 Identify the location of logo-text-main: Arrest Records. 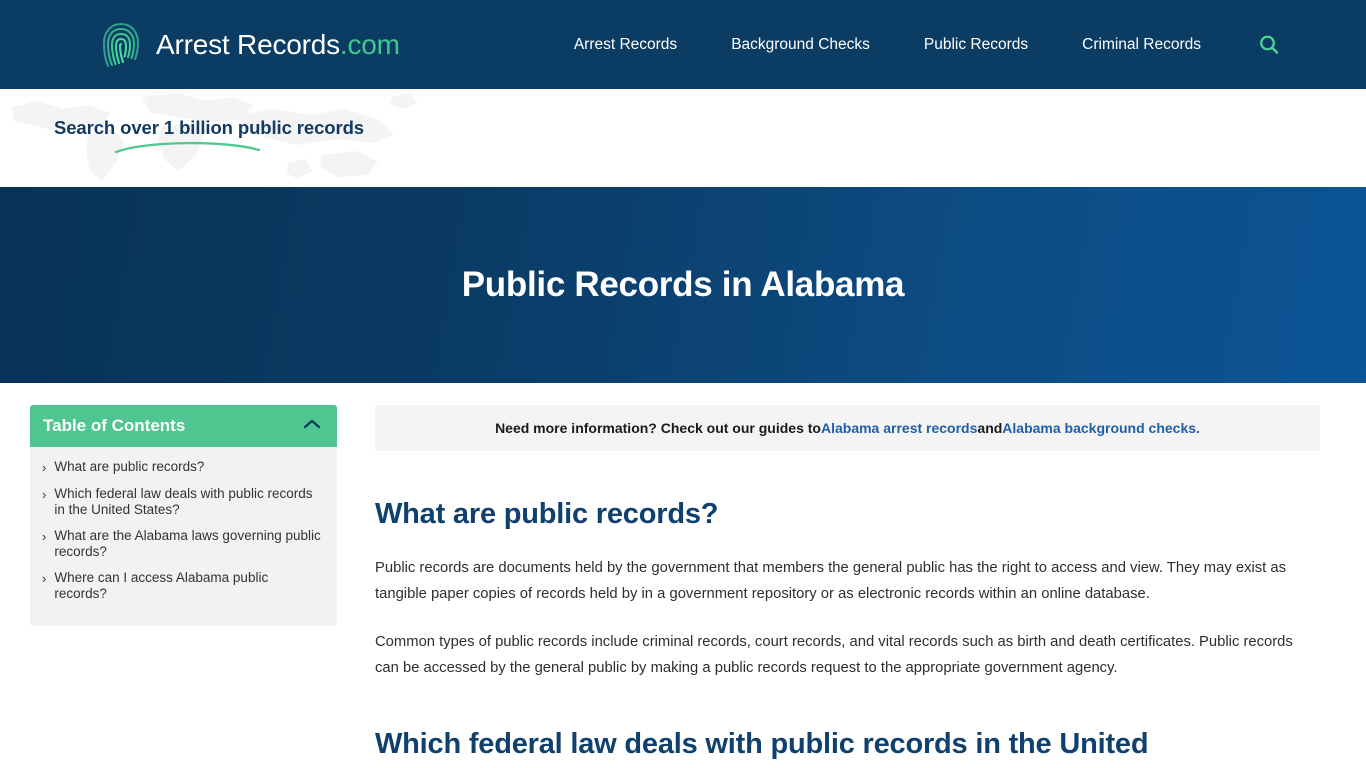
(248, 44).